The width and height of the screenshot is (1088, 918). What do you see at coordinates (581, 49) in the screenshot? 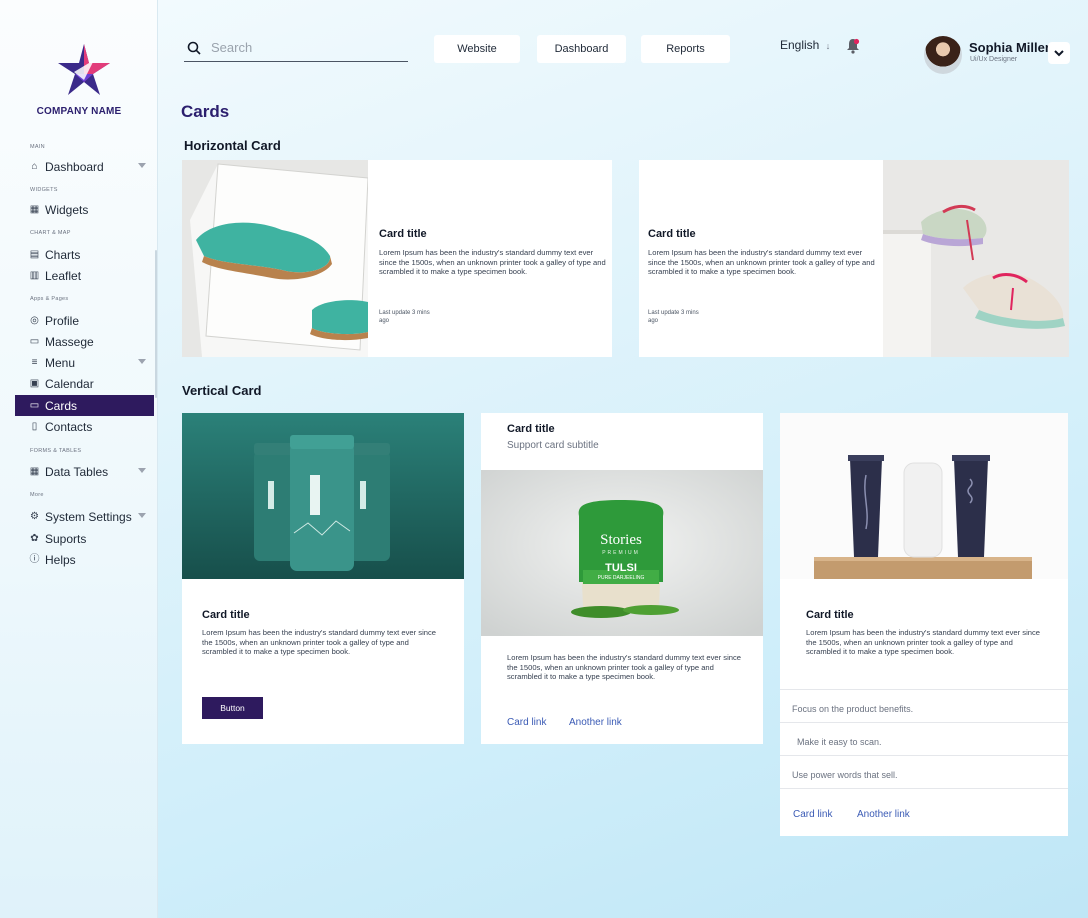
I see `nav-dashboard-button: Dashboard` at bounding box center [581, 49].